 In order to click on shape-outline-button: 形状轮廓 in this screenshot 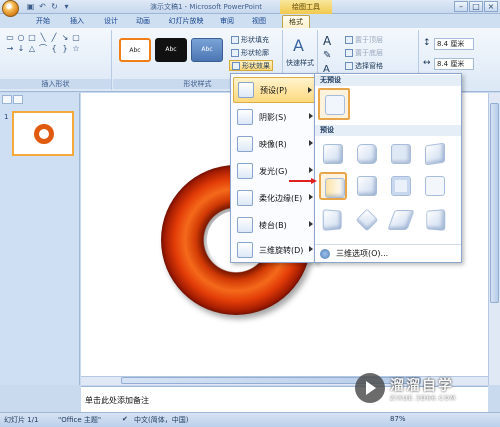, I will do `click(250, 52)`.